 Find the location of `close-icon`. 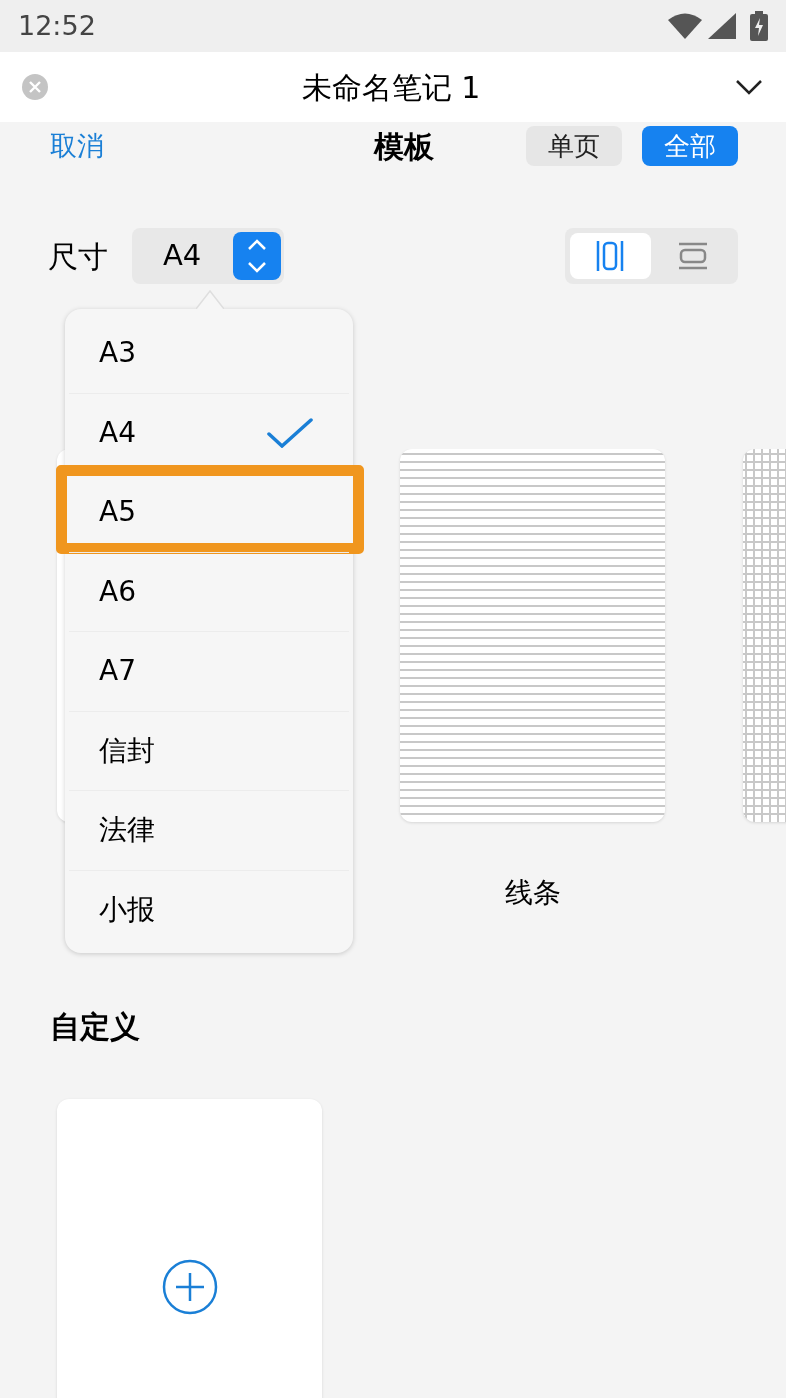

close-icon is located at coordinates (35, 87).